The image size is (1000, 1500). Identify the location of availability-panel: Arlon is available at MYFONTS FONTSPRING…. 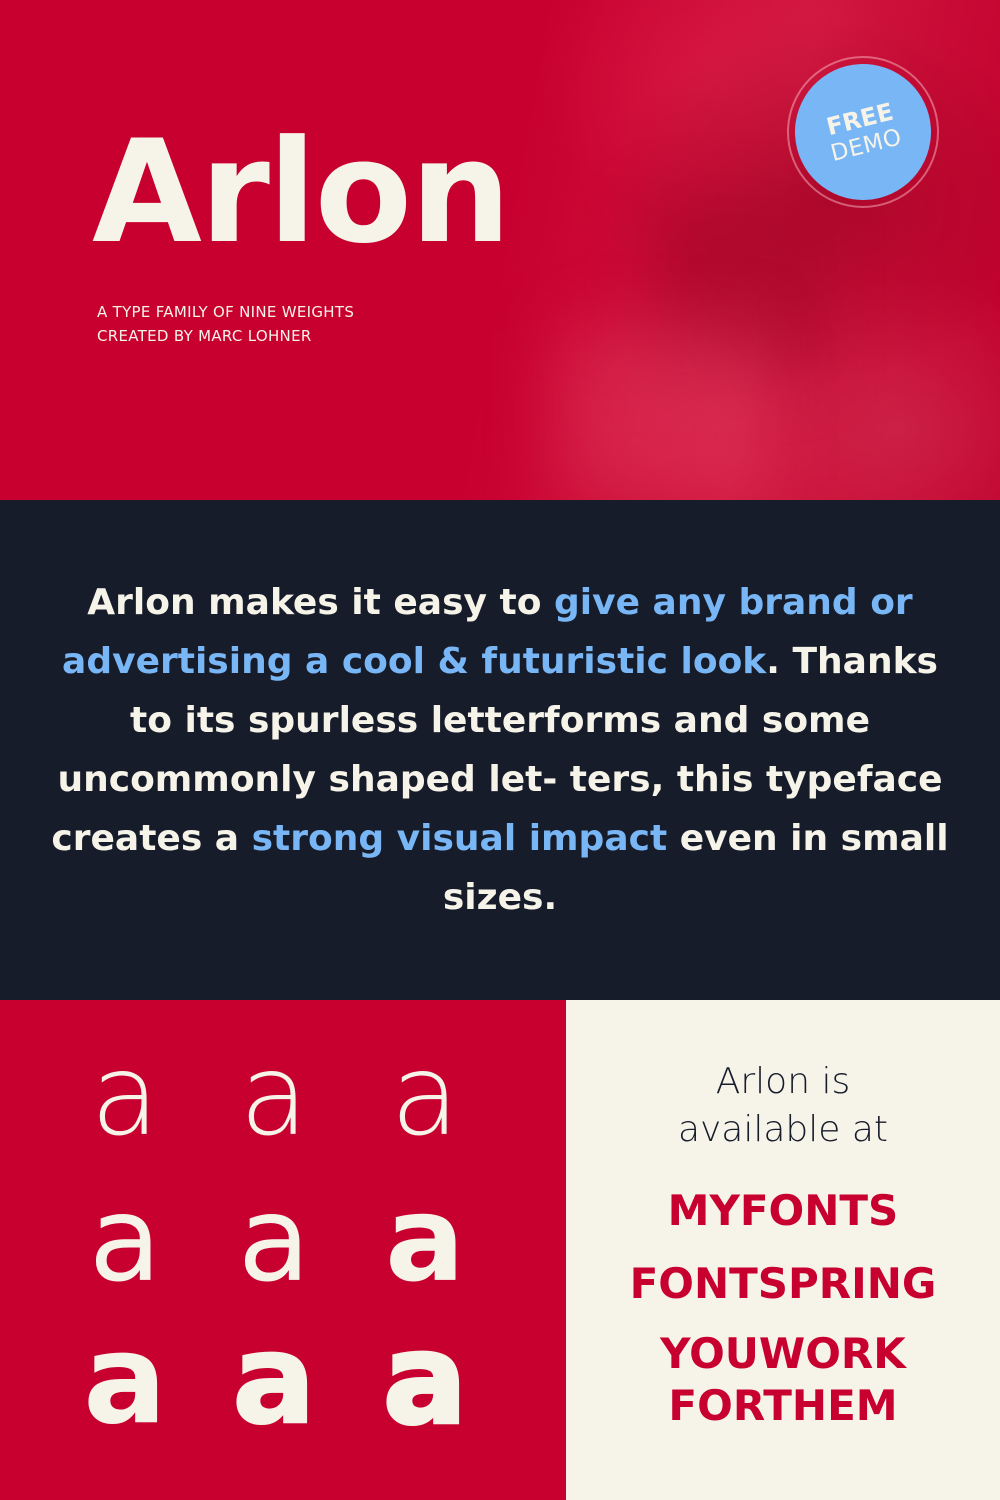
(783, 1250).